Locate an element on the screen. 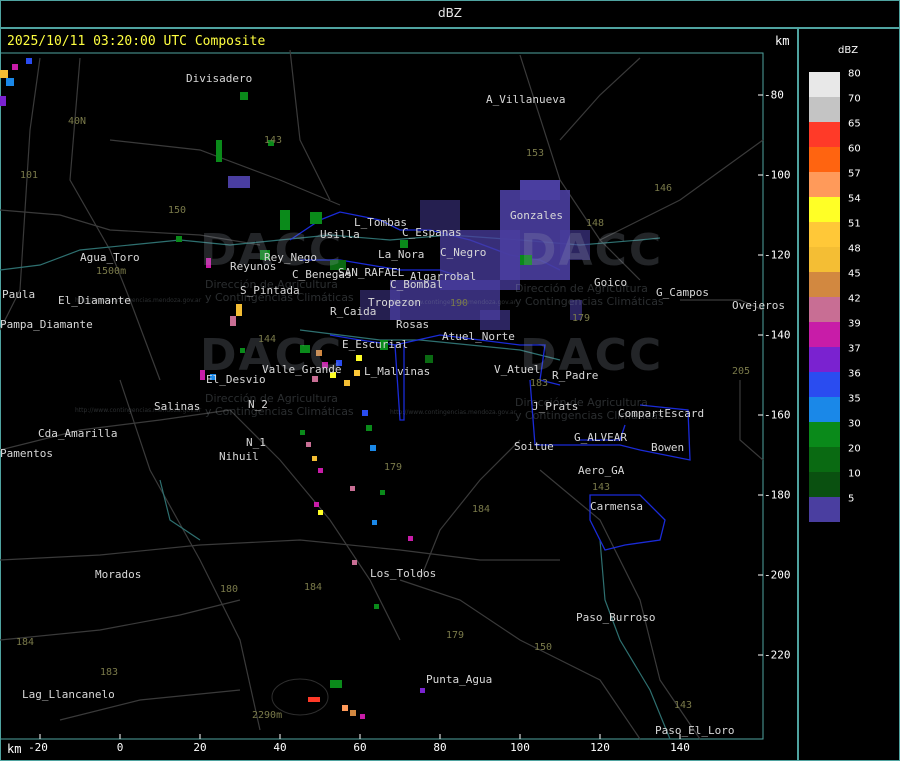 The image size is (900, 761). place-label: El_Desvio is located at coordinates (236, 379).